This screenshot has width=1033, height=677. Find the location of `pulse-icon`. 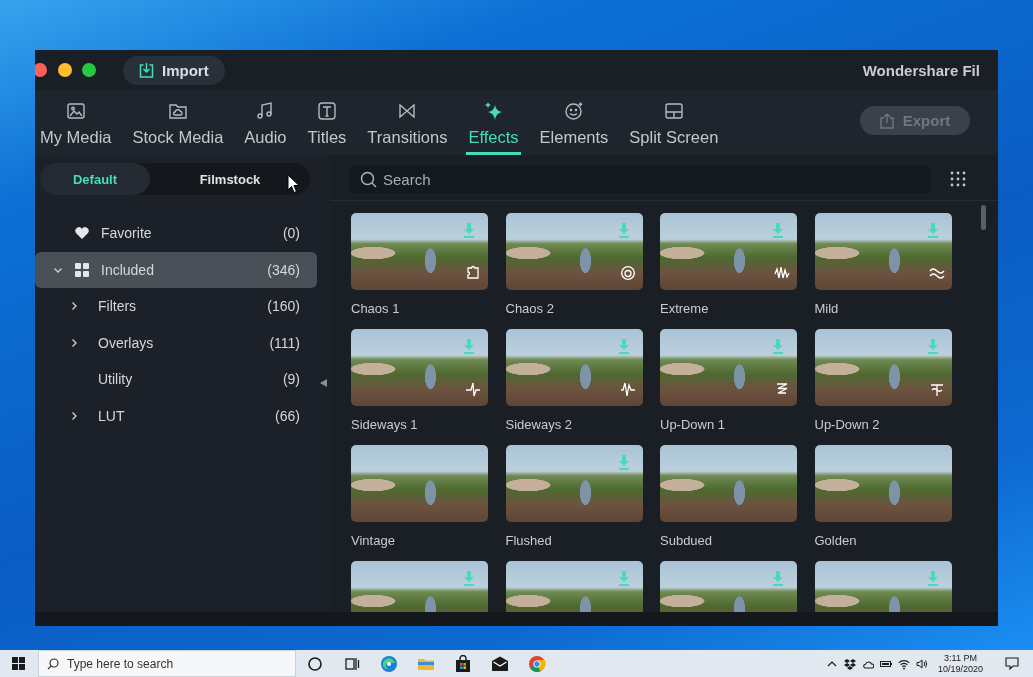

pulse-icon is located at coordinates (473, 389).